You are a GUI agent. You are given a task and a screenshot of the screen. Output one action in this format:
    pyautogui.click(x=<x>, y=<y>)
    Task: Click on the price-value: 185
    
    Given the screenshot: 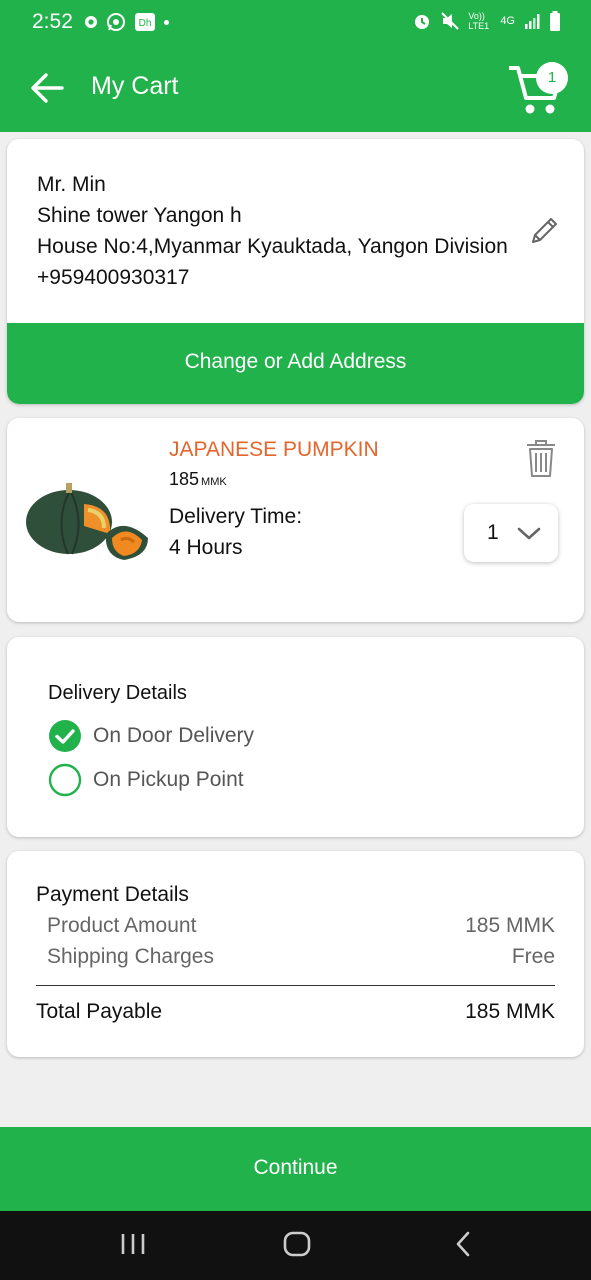 What is the action you would take?
    pyautogui.click(x=184, y=479)
    